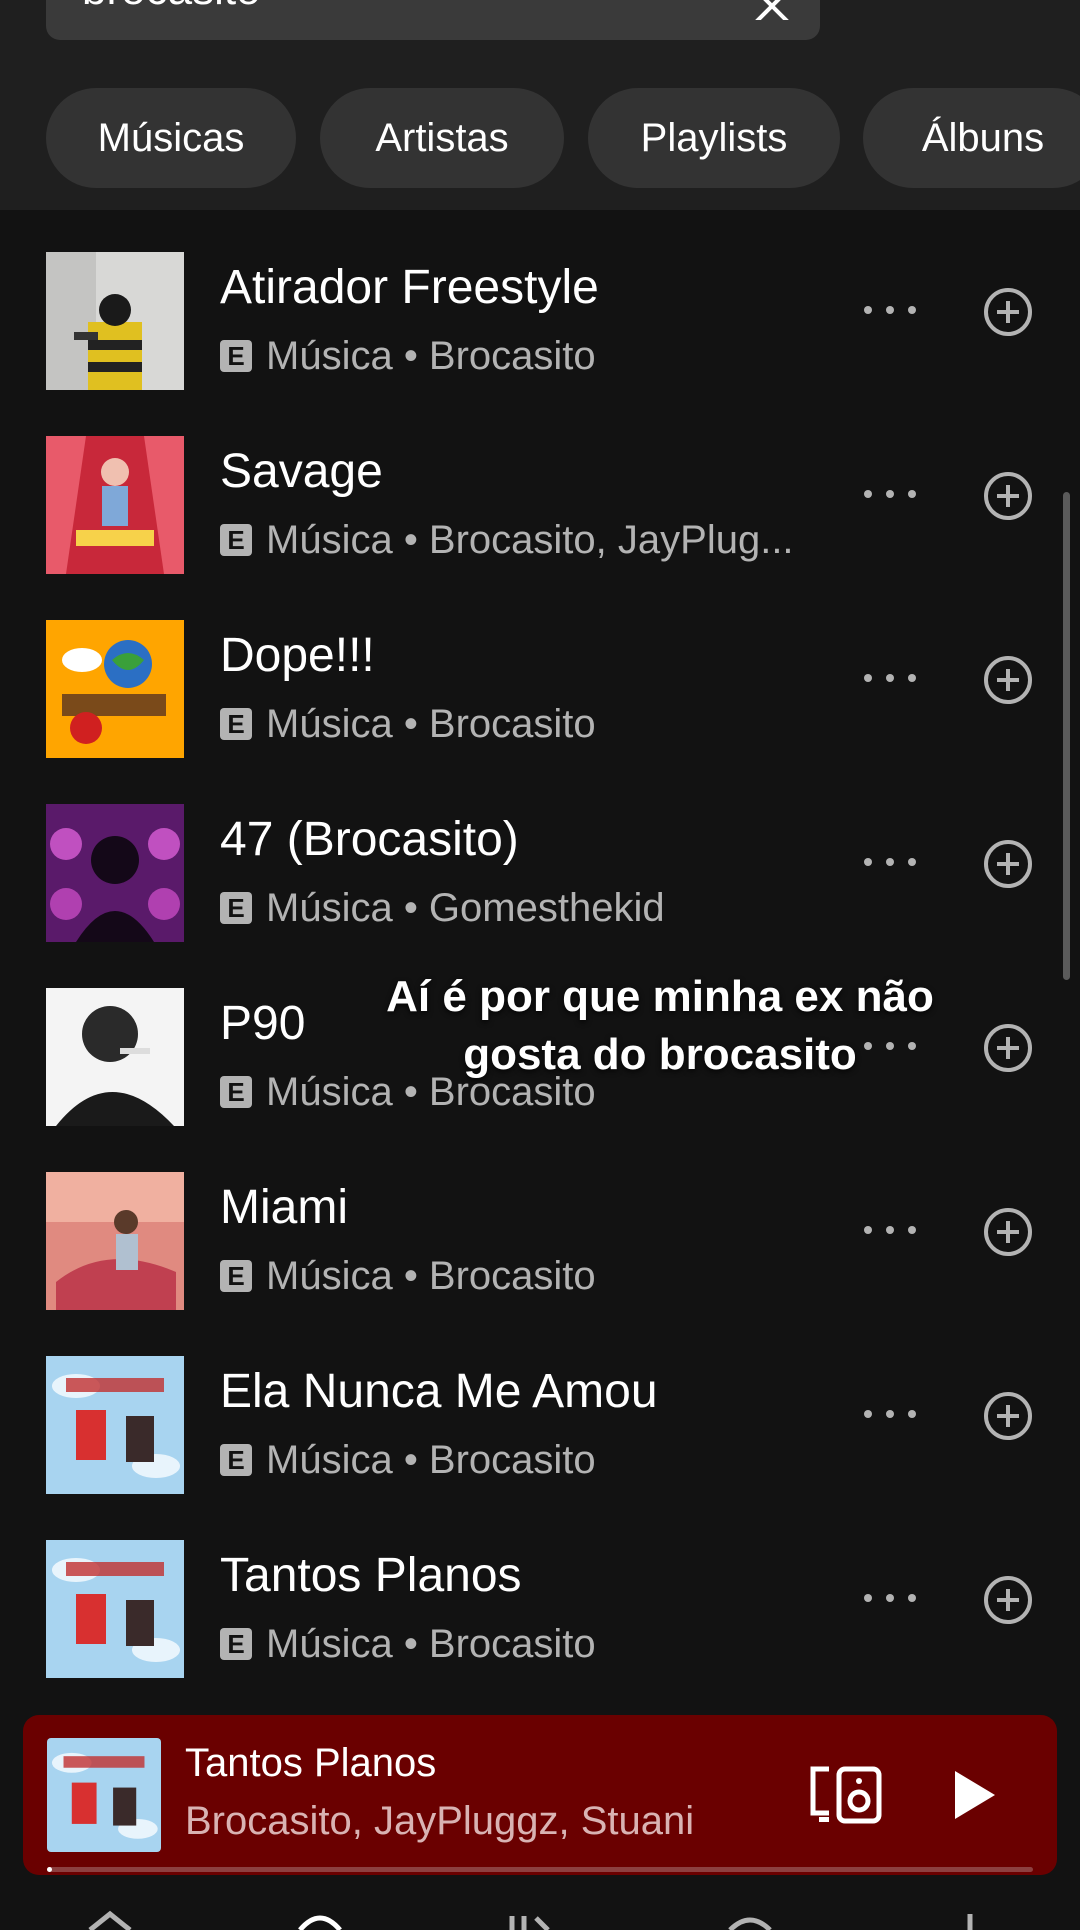 This screenshot has width=1080, height=1930. What do you see at coordinates (442, 138) in the screenshot?
I see `filter-chip-artistas: Artistas` at bounding box center [442, 138].